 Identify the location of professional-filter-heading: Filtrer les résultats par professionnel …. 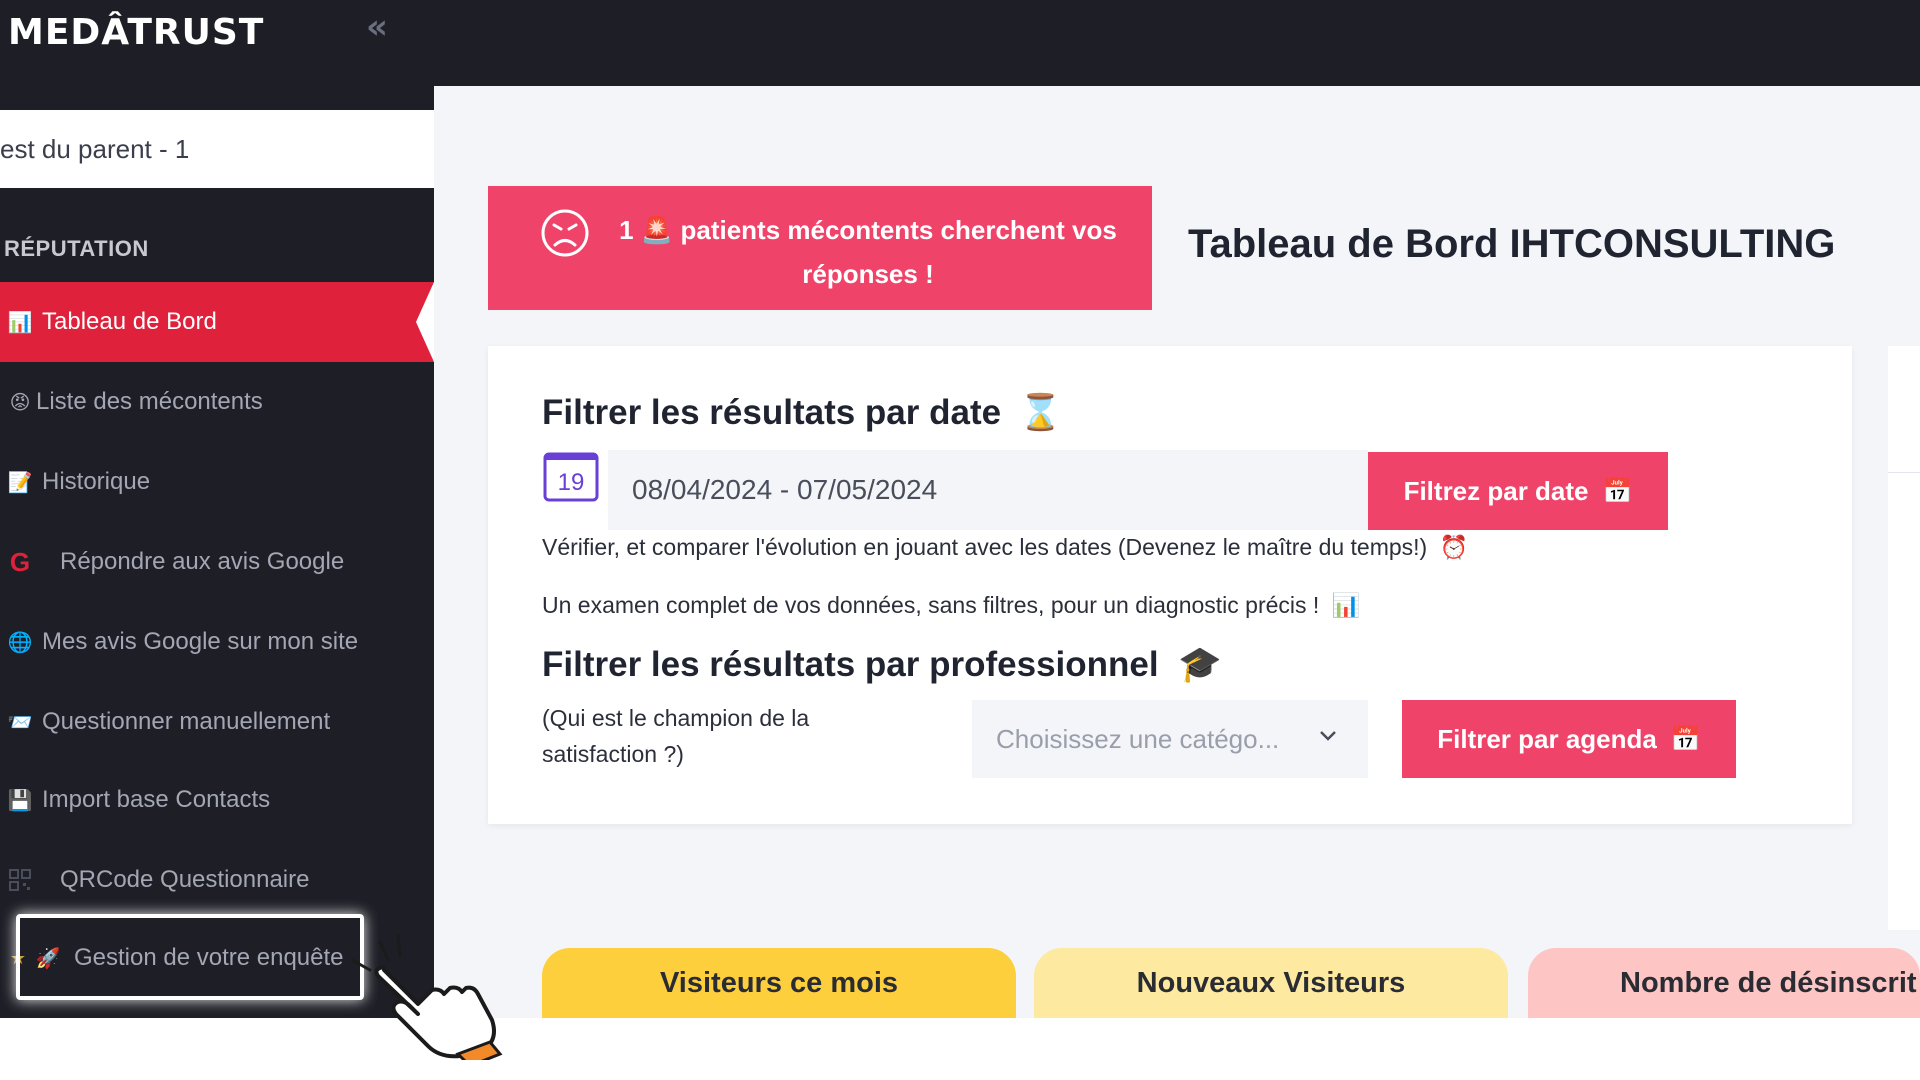
(882, 664).